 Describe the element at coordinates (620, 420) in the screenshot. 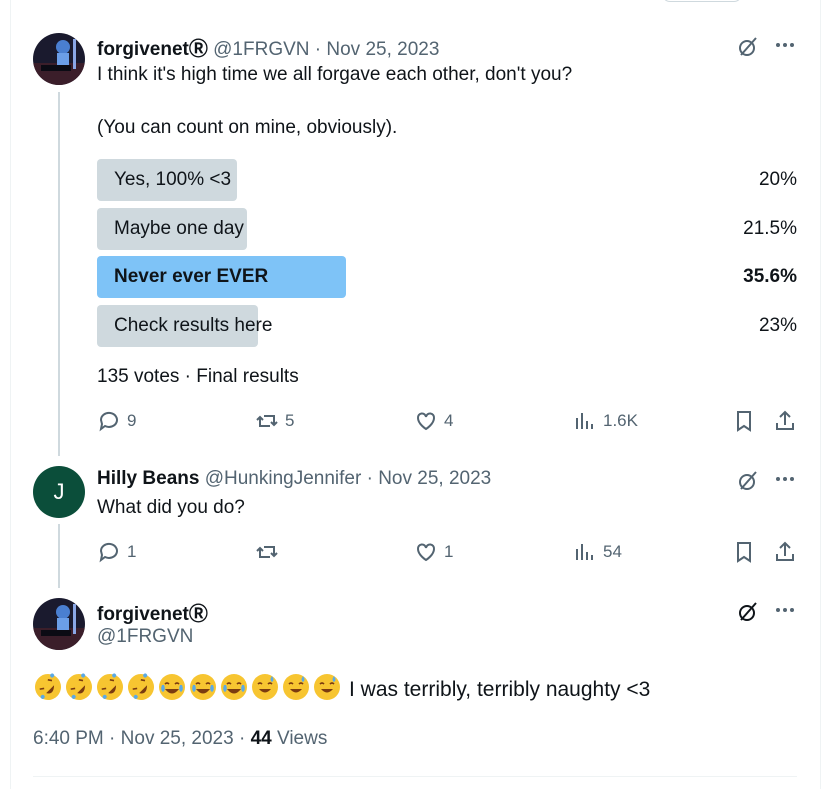

I see `view-count: 1.6K` at that location.